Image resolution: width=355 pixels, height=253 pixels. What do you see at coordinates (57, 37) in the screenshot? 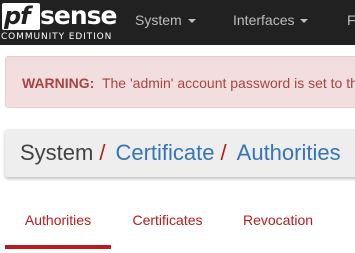
I see `logo-edition-text: COMMUNITY EDITION` at bounding box center [57, 37].